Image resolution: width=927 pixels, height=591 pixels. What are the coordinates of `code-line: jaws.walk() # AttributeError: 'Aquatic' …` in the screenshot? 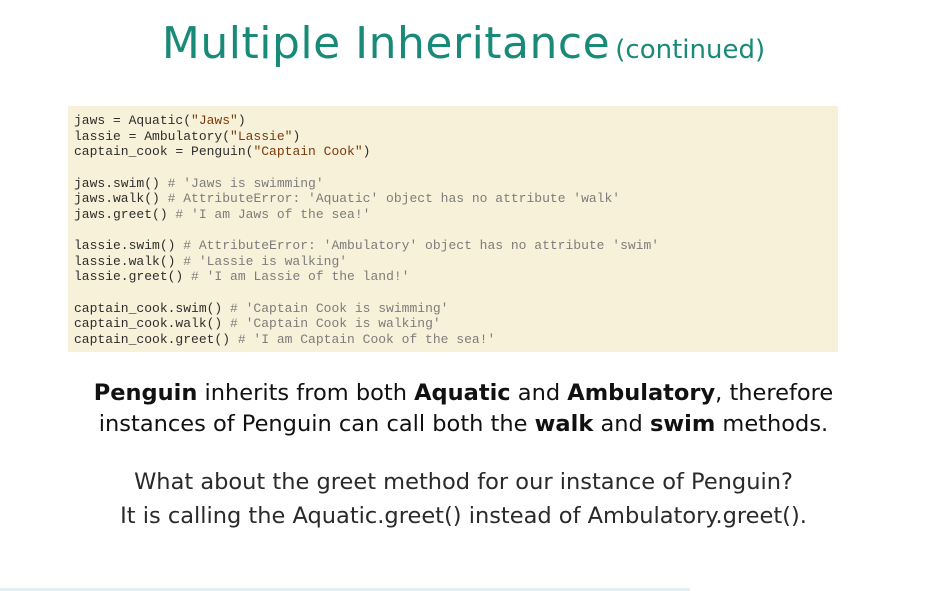 It's located at (456, 199).